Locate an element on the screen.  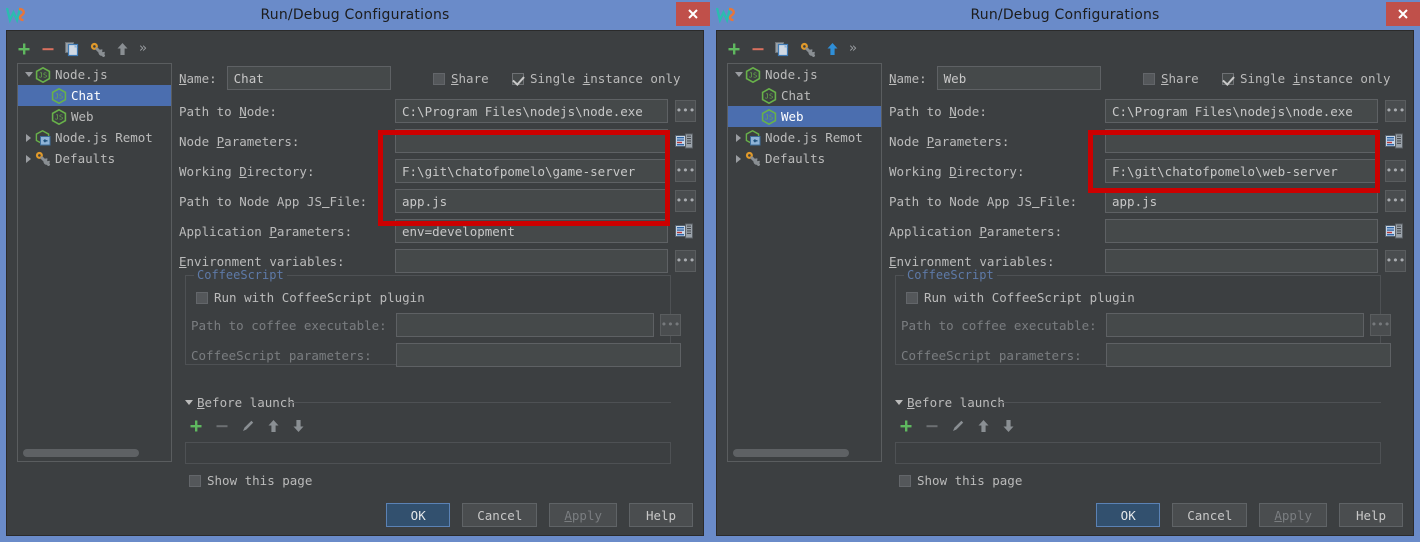
application-parameters-input is located at coordinates (1241, 231).